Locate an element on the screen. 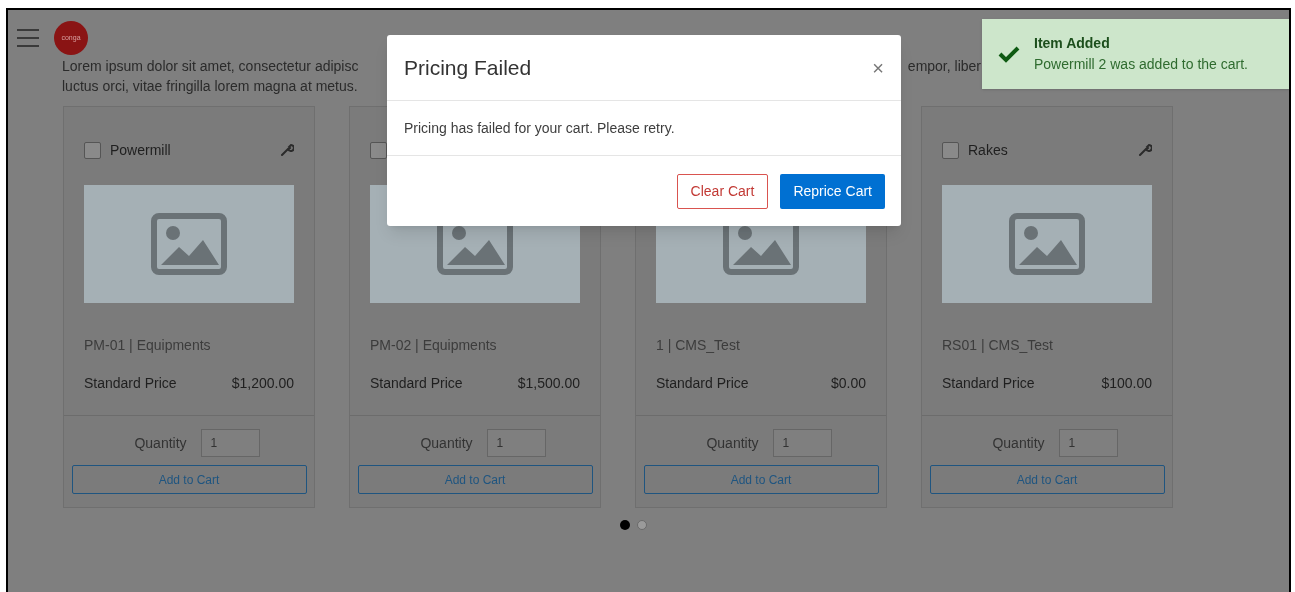 The height and width of the screenshot is (592, 1295). dialog-message: Pricing has failed for your cart. Please retry. is located at coordinates (539, 128).